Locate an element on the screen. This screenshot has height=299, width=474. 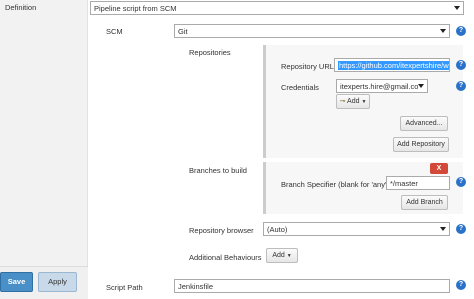
credentials-select: itexperts.hire@gmail.co is located at coordinates (382, 86).